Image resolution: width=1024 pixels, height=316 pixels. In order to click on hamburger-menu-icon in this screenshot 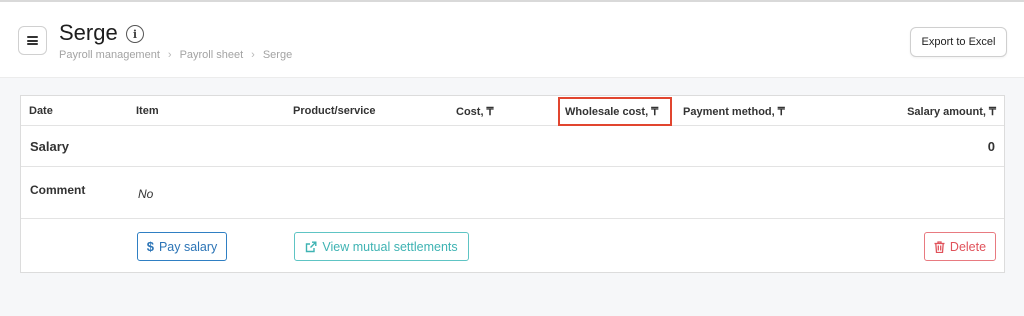, I will do `click(32, 40)`.